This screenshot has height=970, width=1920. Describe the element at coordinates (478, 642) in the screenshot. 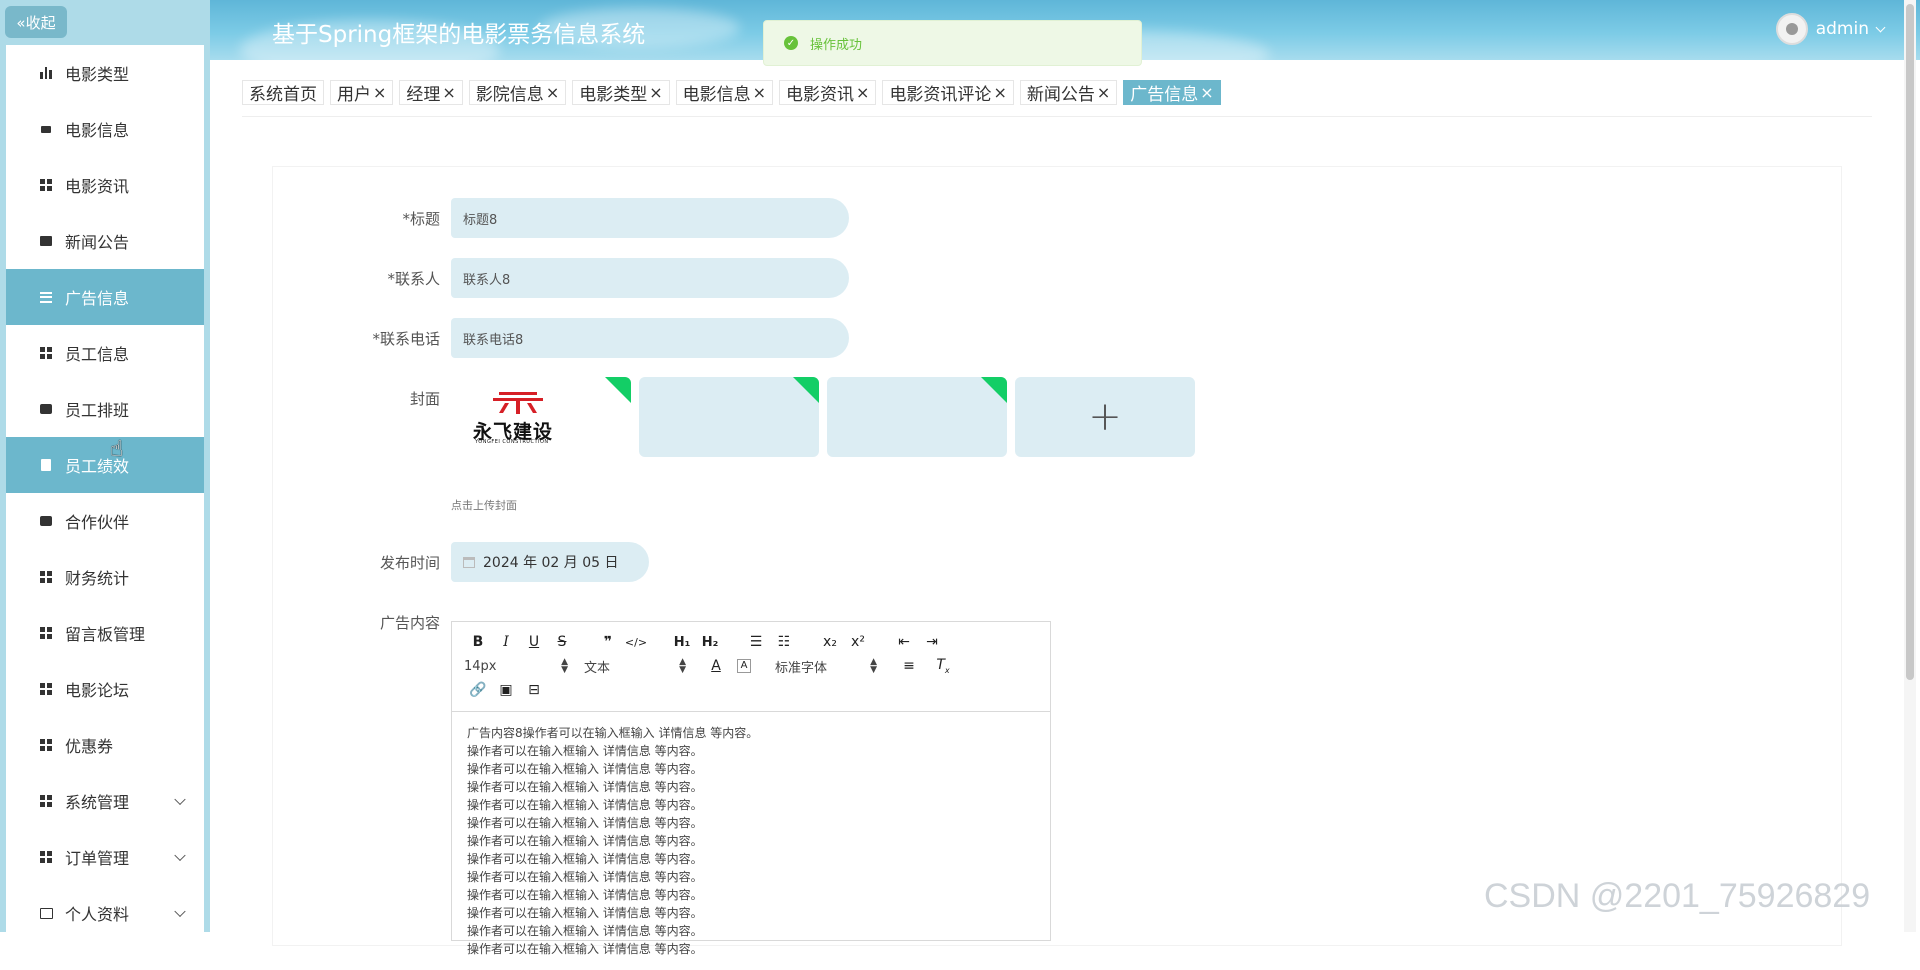

I see `bold-icon: B` at that location.